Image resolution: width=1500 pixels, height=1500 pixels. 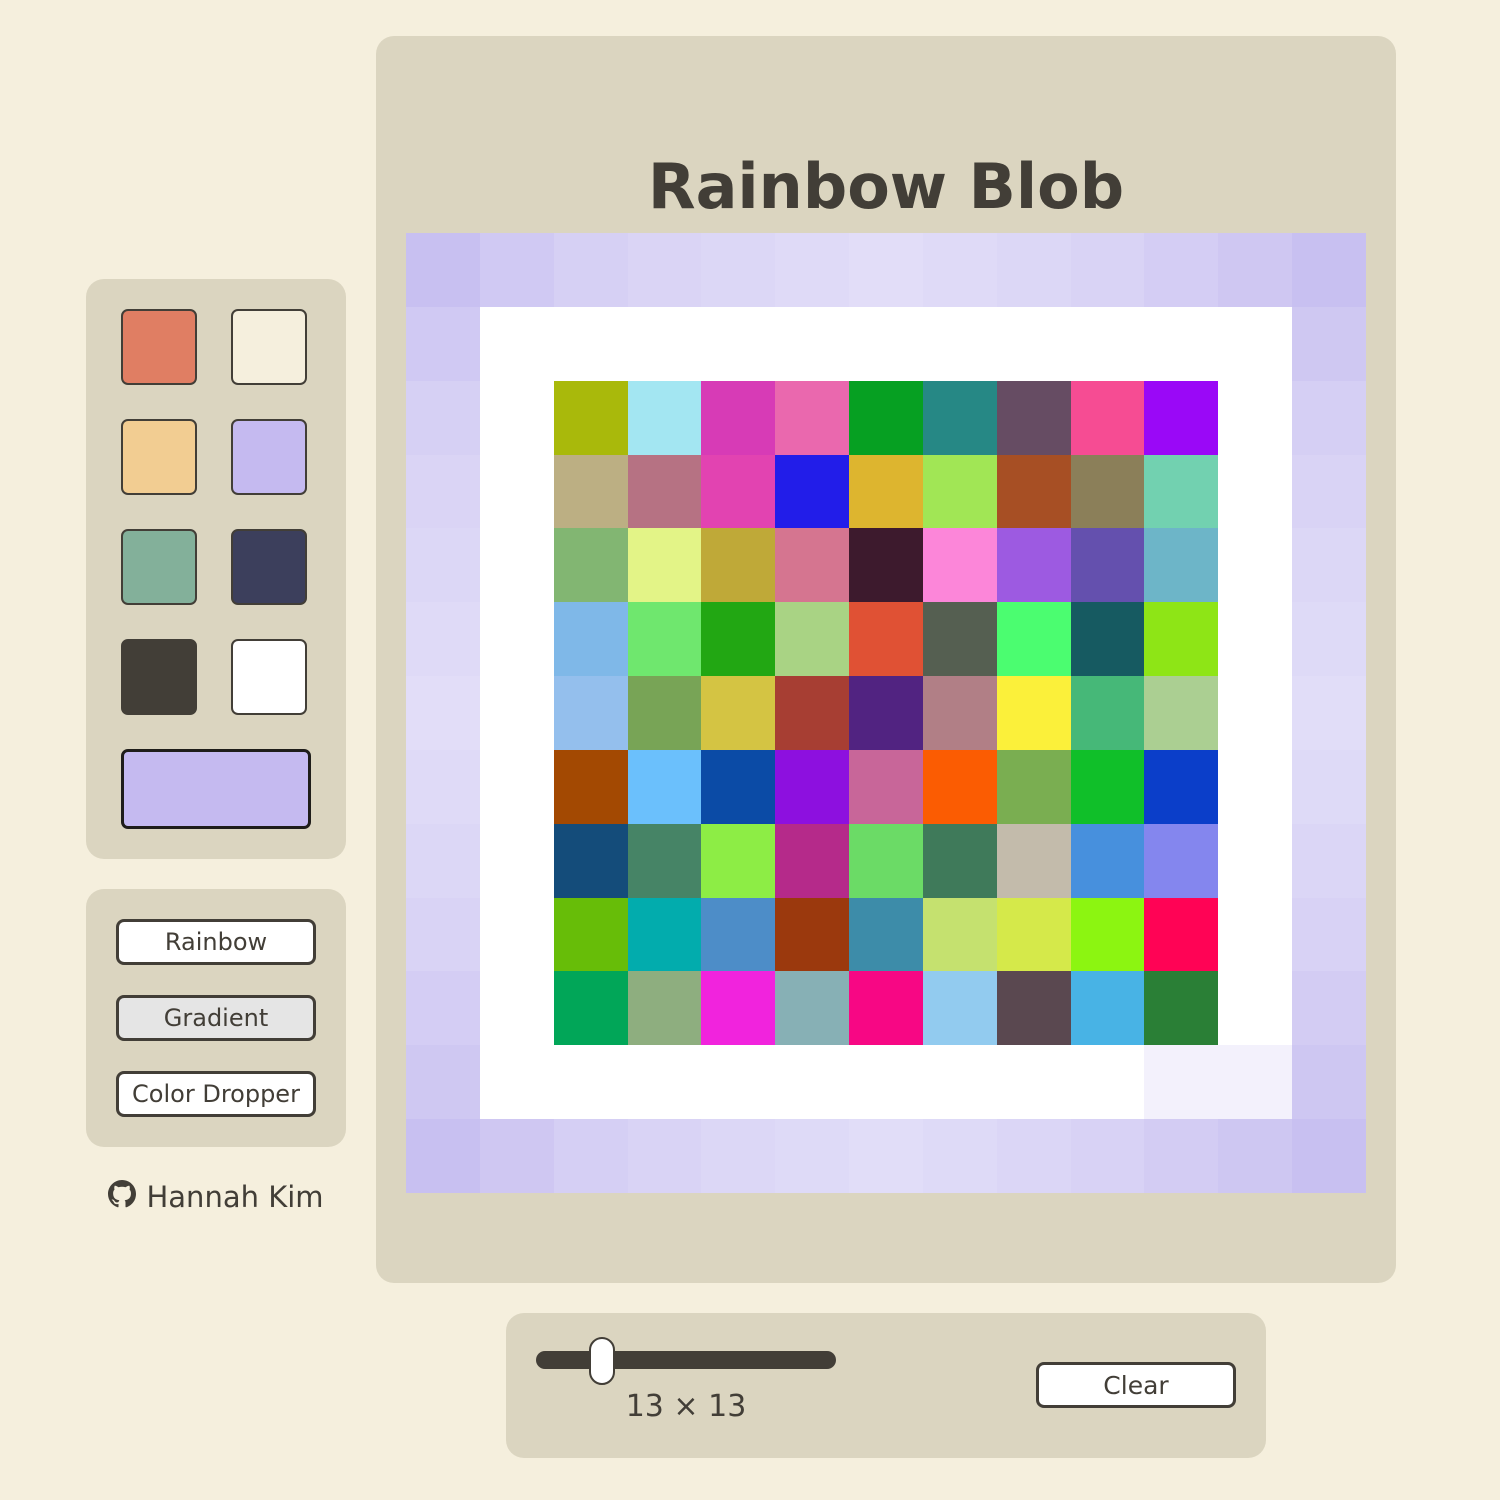 What do you see at coordinates (269, 677) in the screenshot?
I see `swatch-white` at bounding box center [269, 677].